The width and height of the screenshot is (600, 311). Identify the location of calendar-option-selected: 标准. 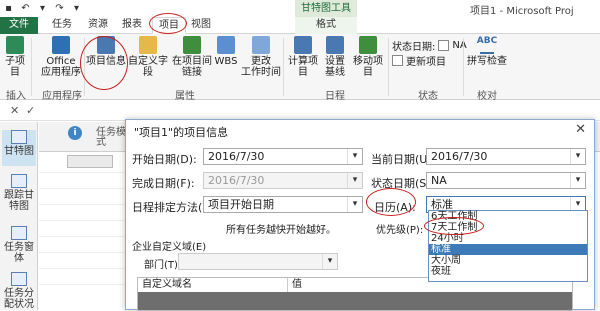
(508, 249).